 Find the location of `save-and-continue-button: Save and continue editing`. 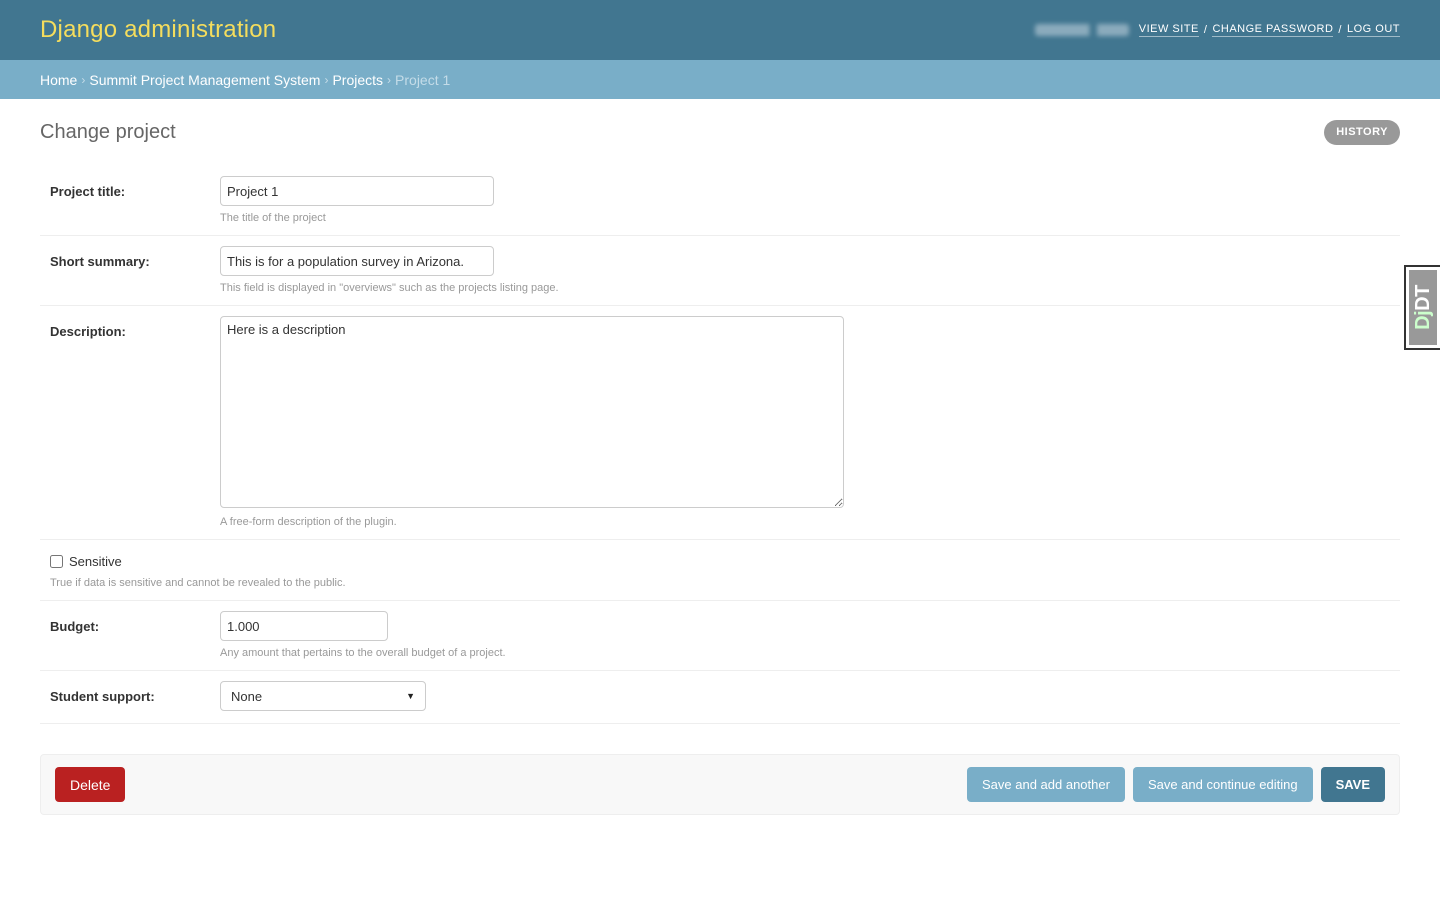

save-and-continue-button: Save and continue editing is located at coordinates (1222, 784).